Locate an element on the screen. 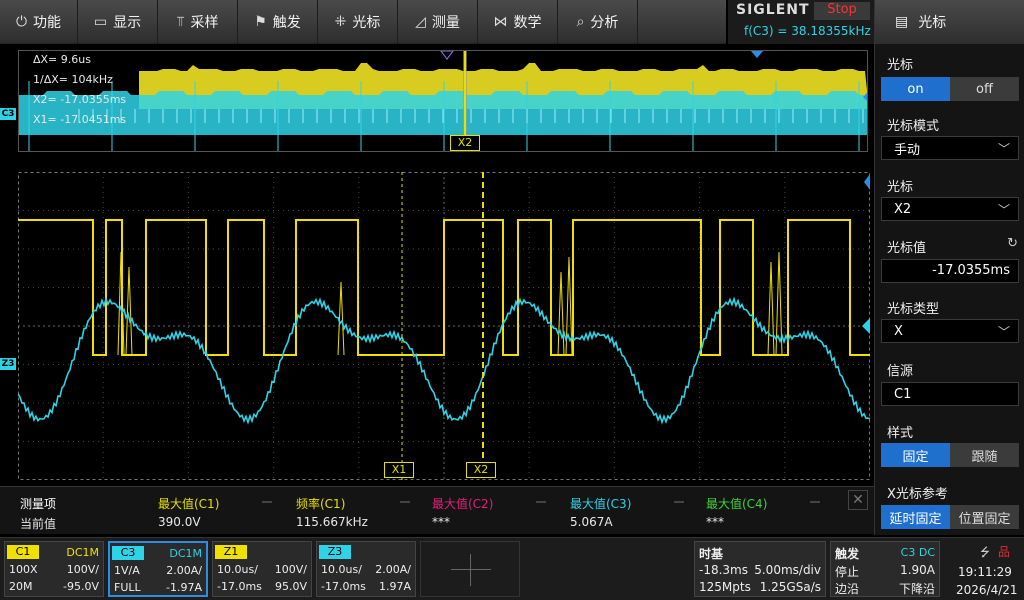 The height and width of the screenshot is (600, 1024). x-cursor-ref-toggle: 延时固定 位置固定 is located at coordinates (950, 517).